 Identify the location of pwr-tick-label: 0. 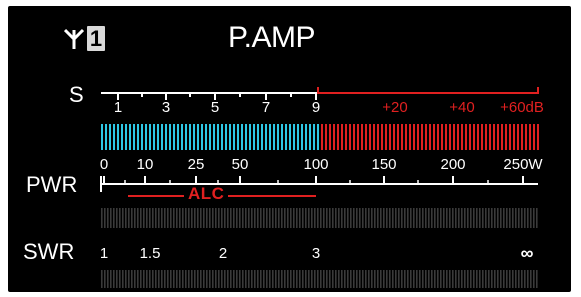
(104, 164).